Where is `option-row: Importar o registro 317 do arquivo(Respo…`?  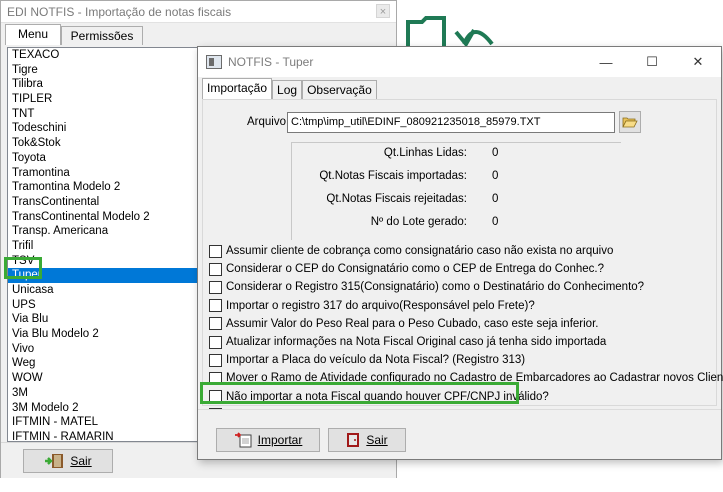 option-row: Importar o registro 317 do arquivo(Respo… is located at coordinates (372, 306).